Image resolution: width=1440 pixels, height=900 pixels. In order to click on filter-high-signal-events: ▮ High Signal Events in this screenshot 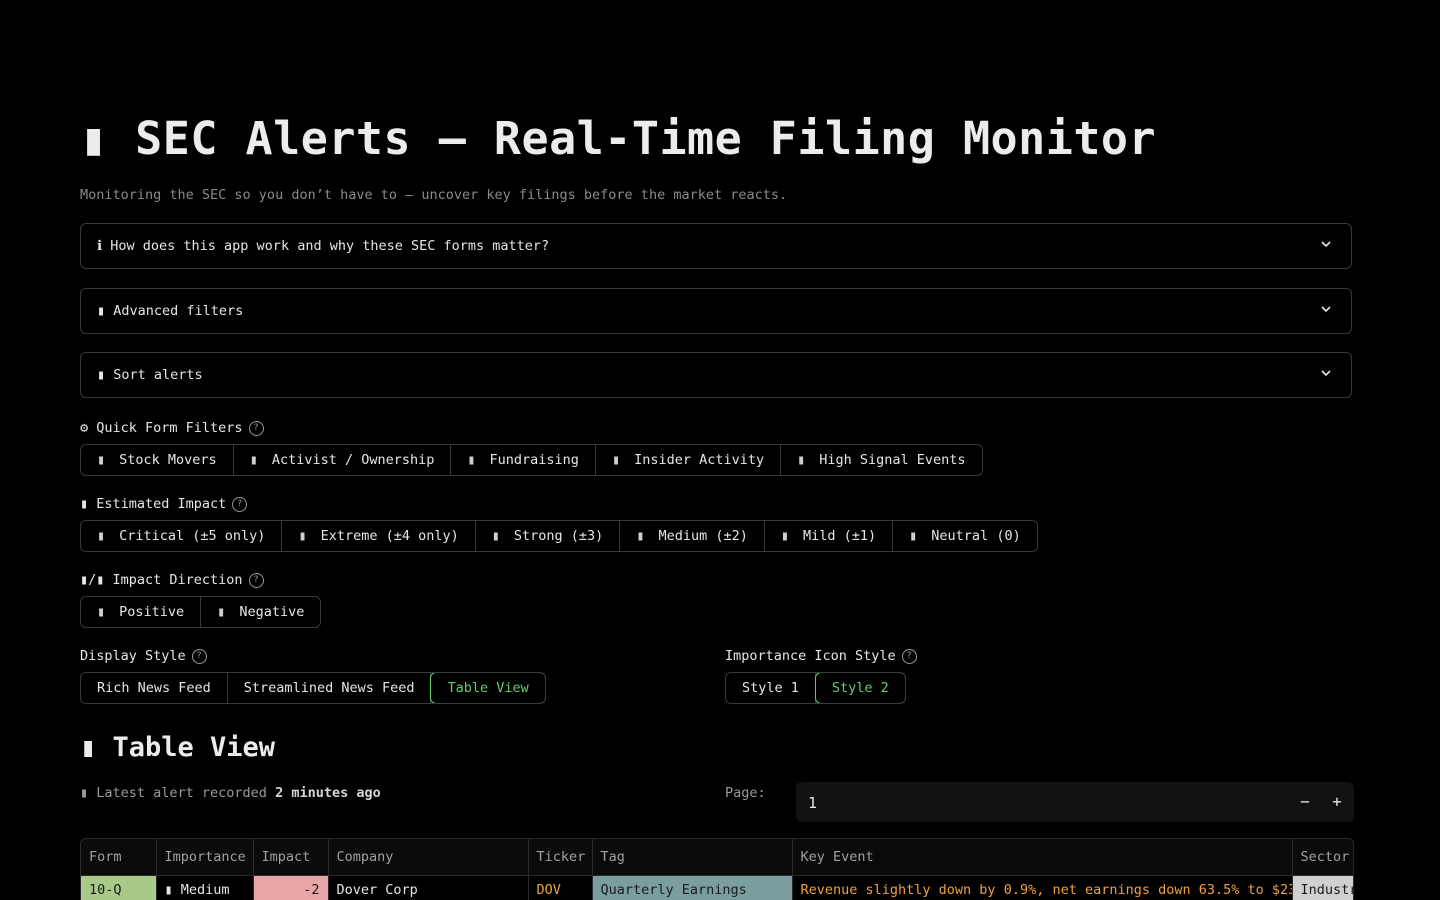, I will do `click(881, 460)`.